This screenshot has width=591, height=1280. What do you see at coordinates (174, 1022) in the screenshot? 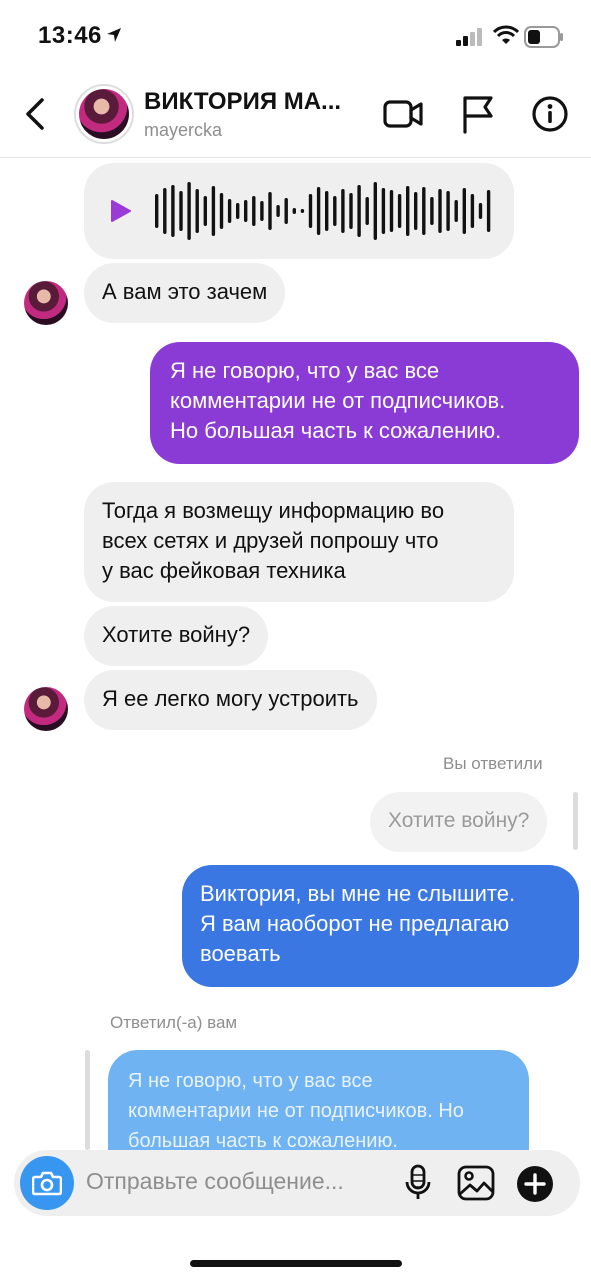
I see `reply-label-incoming: Ответил(-а) вам` at bounding box center [174, 1022].